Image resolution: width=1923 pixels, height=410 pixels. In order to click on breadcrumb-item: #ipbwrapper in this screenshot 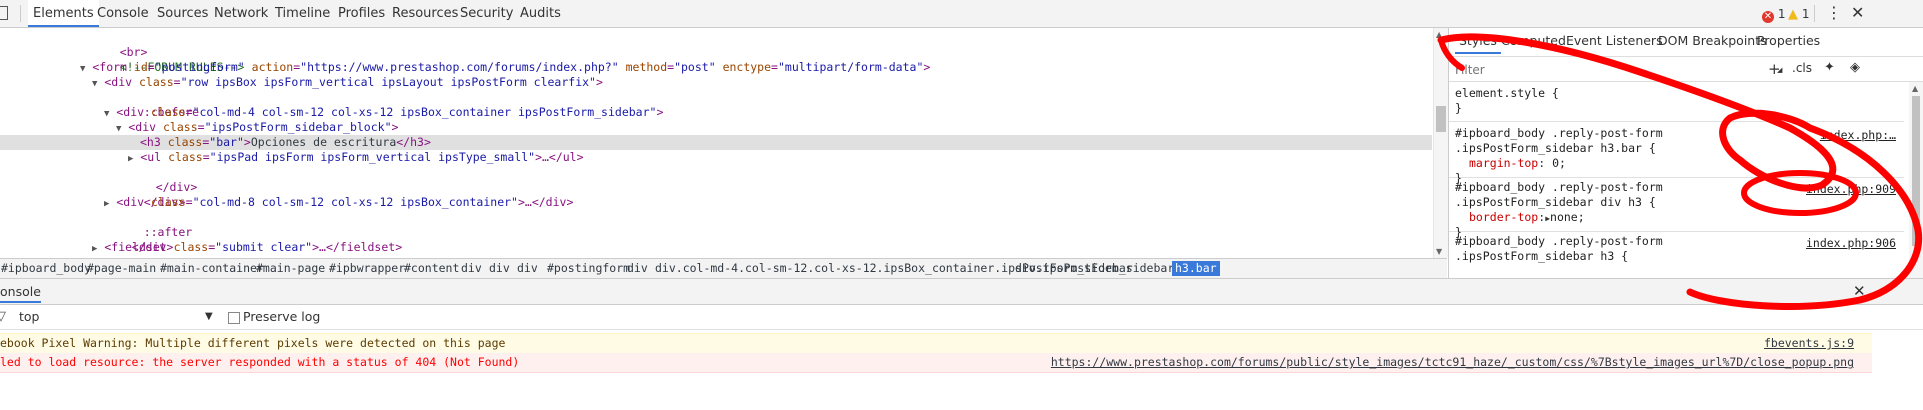, I will do `click(367, 268)`.